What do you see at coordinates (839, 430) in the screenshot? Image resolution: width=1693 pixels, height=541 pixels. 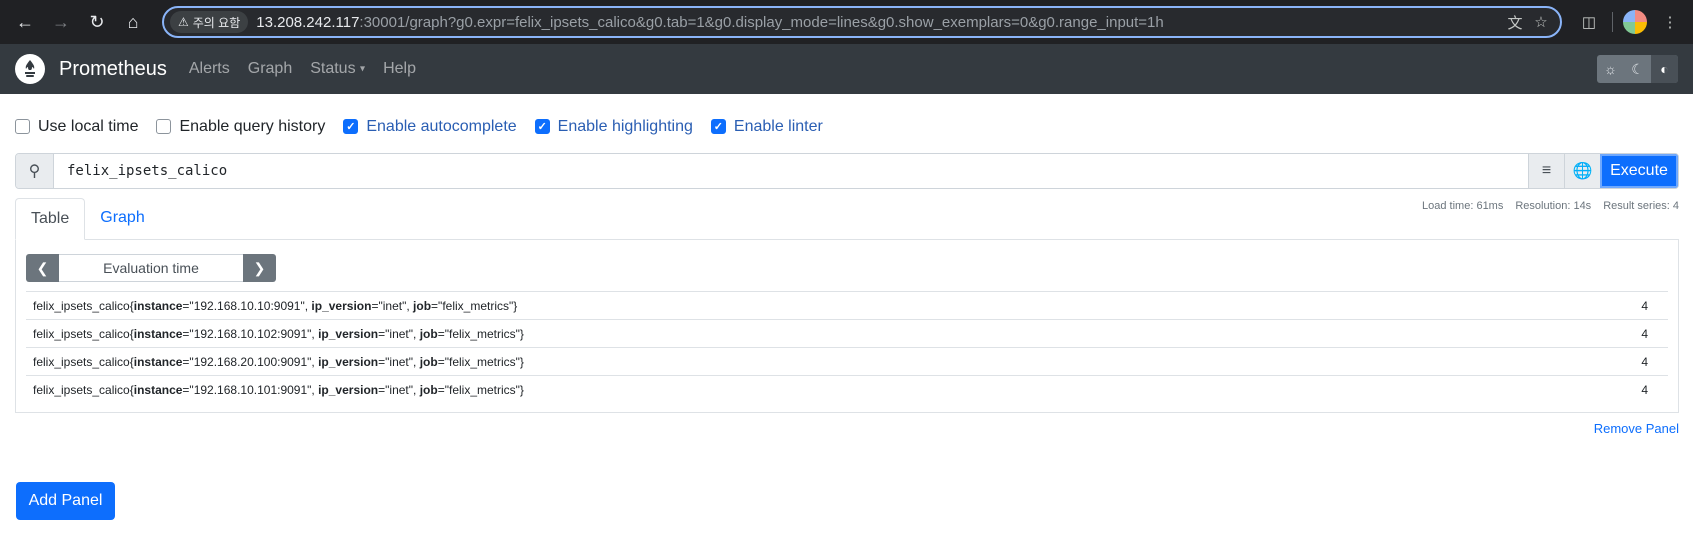 I see `remove-panel-link: Remove Panel` at bounding box center [839, 430].